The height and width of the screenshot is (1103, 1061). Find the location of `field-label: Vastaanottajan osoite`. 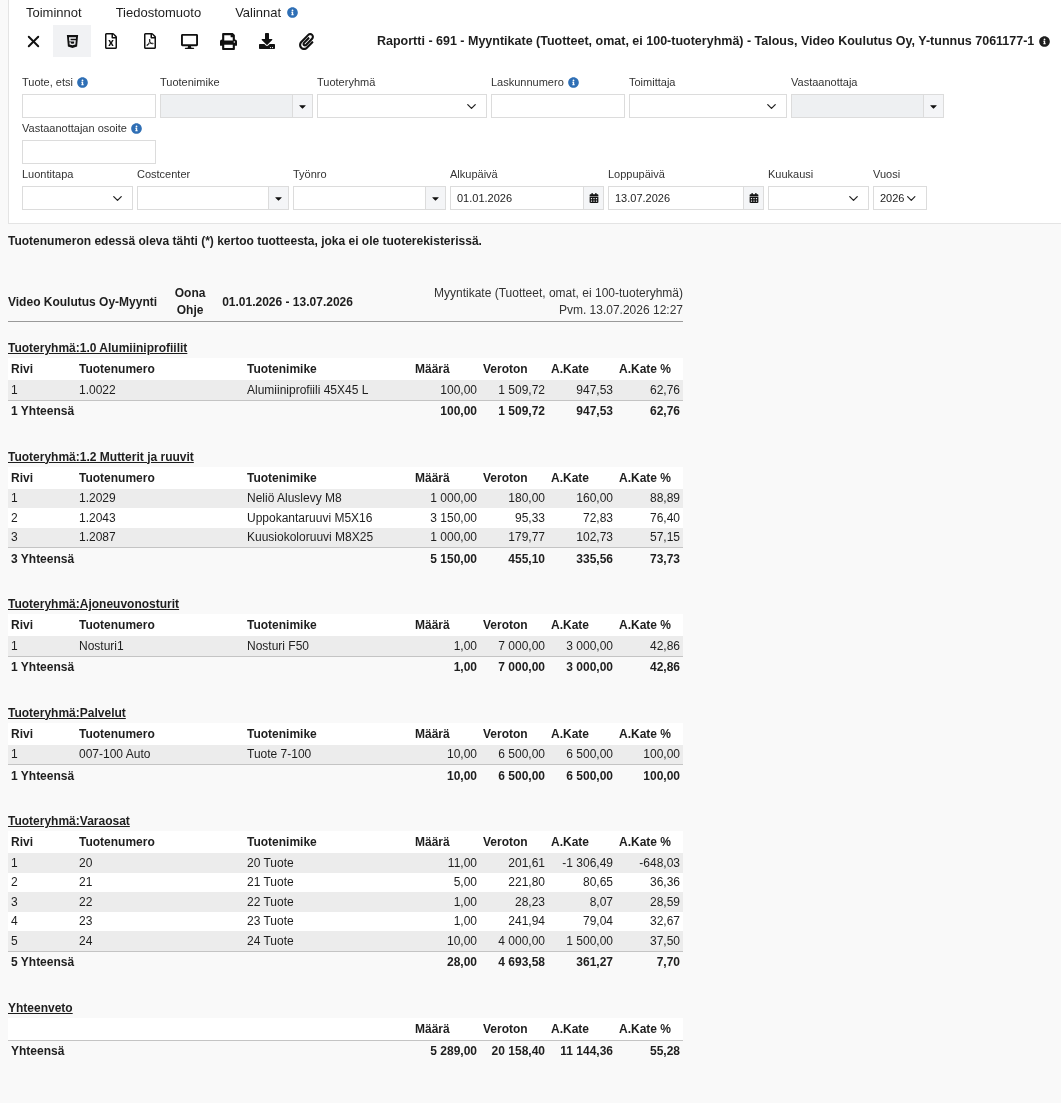

field-label: Vastaanottajan osoite is located at coordinates (74, 128).